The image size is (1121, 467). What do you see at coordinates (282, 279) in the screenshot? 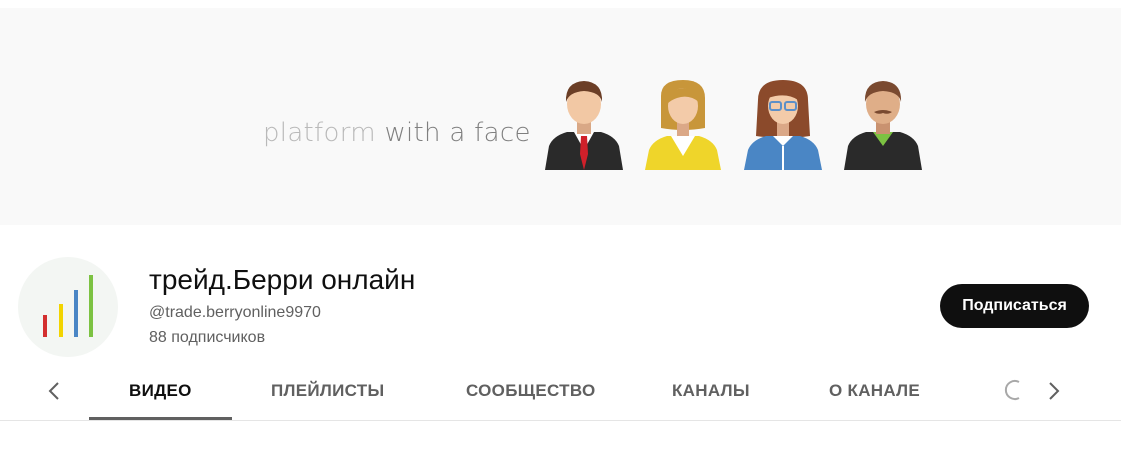
I see `channel-title: трейд.Берри онлайн` at bounding box center [282, 279].